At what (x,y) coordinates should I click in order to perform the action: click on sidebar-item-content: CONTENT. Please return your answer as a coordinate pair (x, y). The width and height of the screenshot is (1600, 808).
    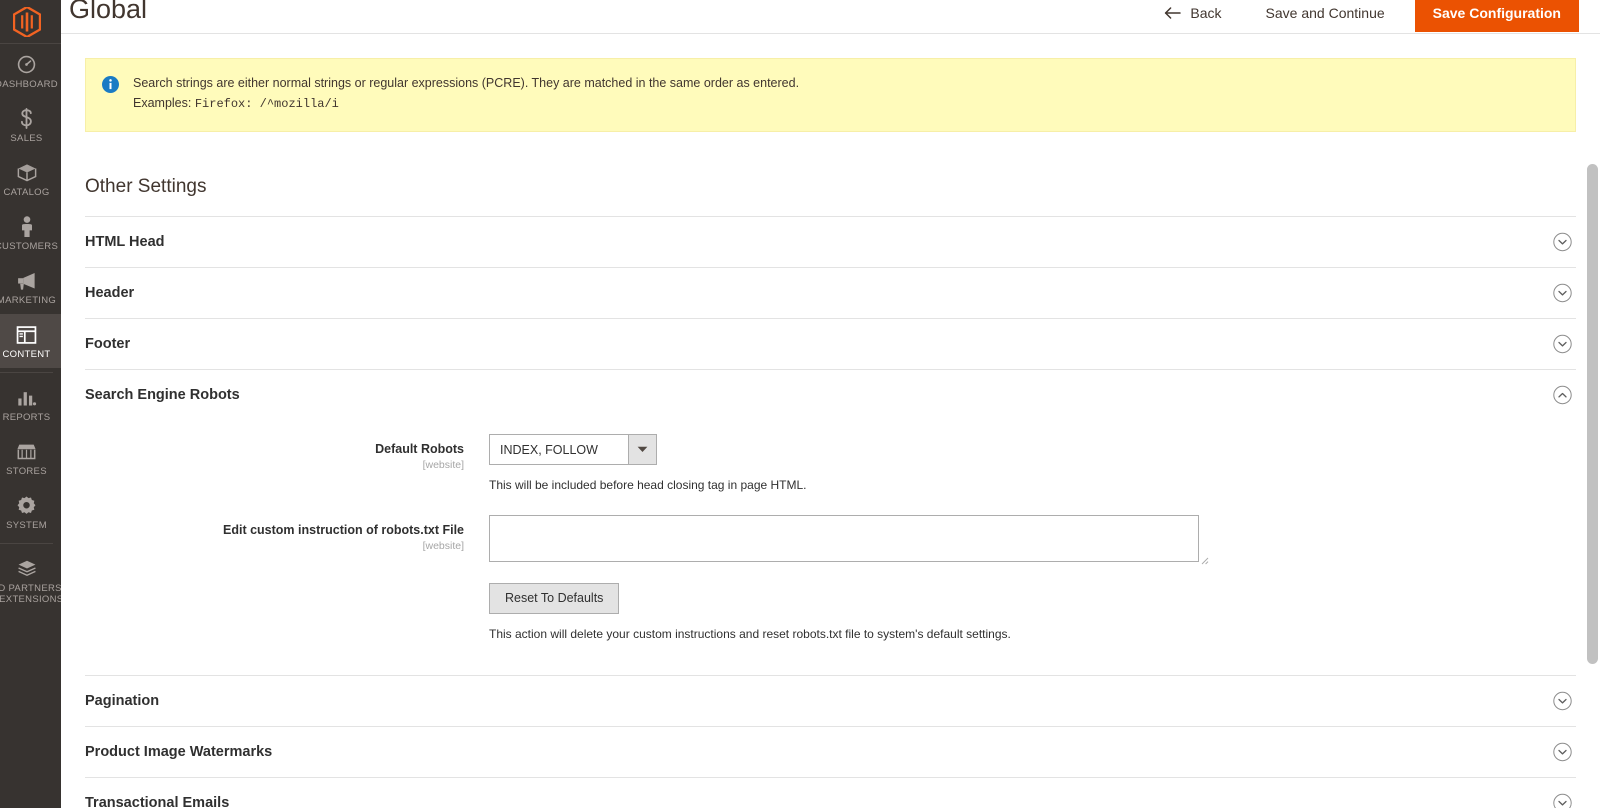
    Looking at the image, I should click on (30, 341).